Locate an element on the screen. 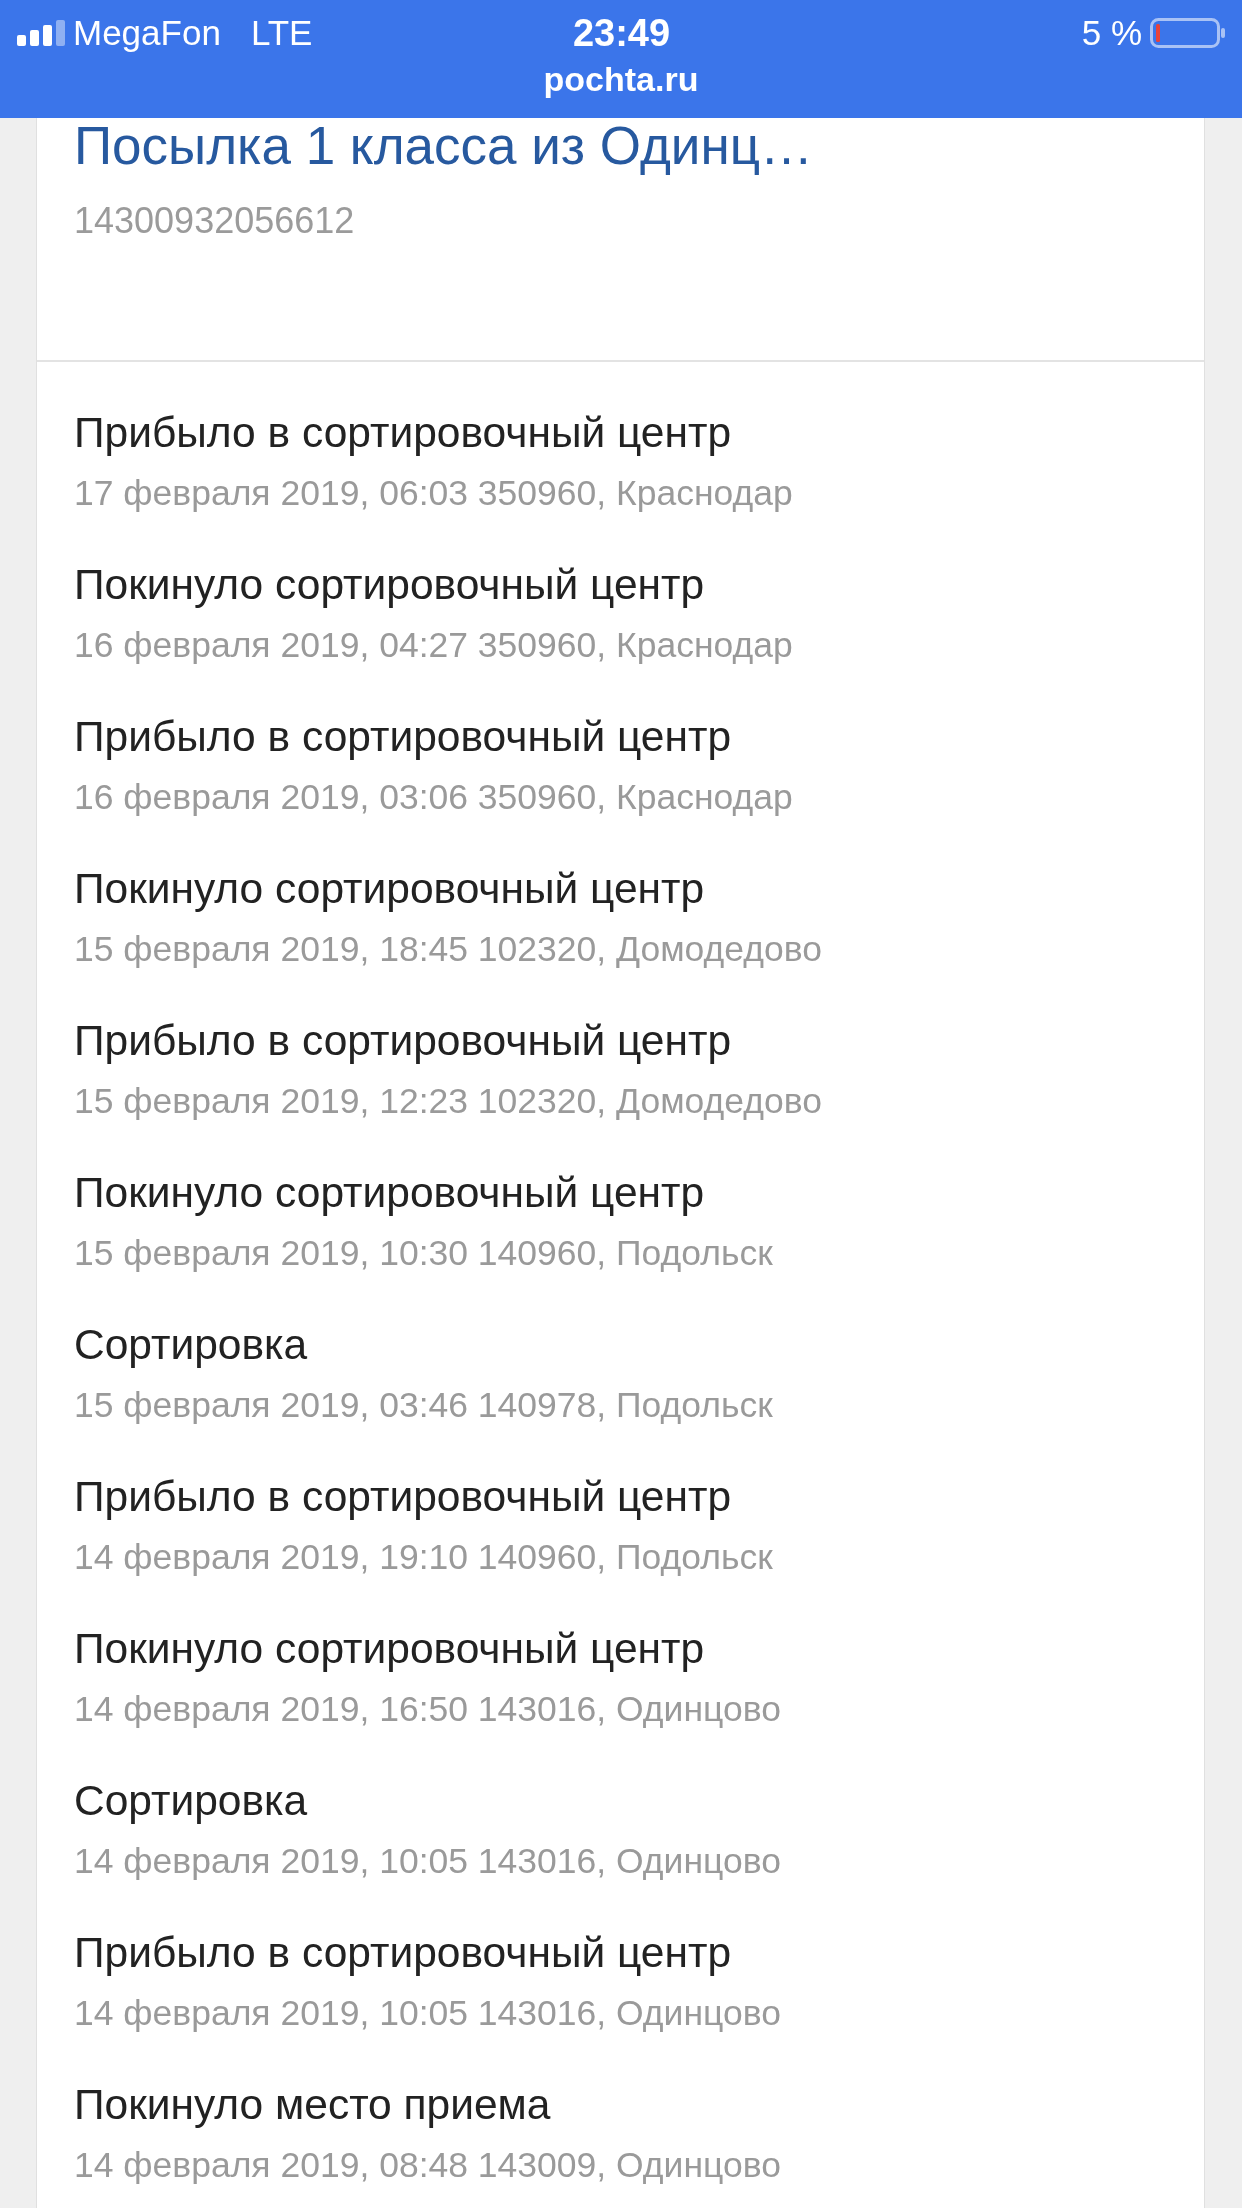  address-bar-url: pochta.ru is located at coordinates (621, 79).